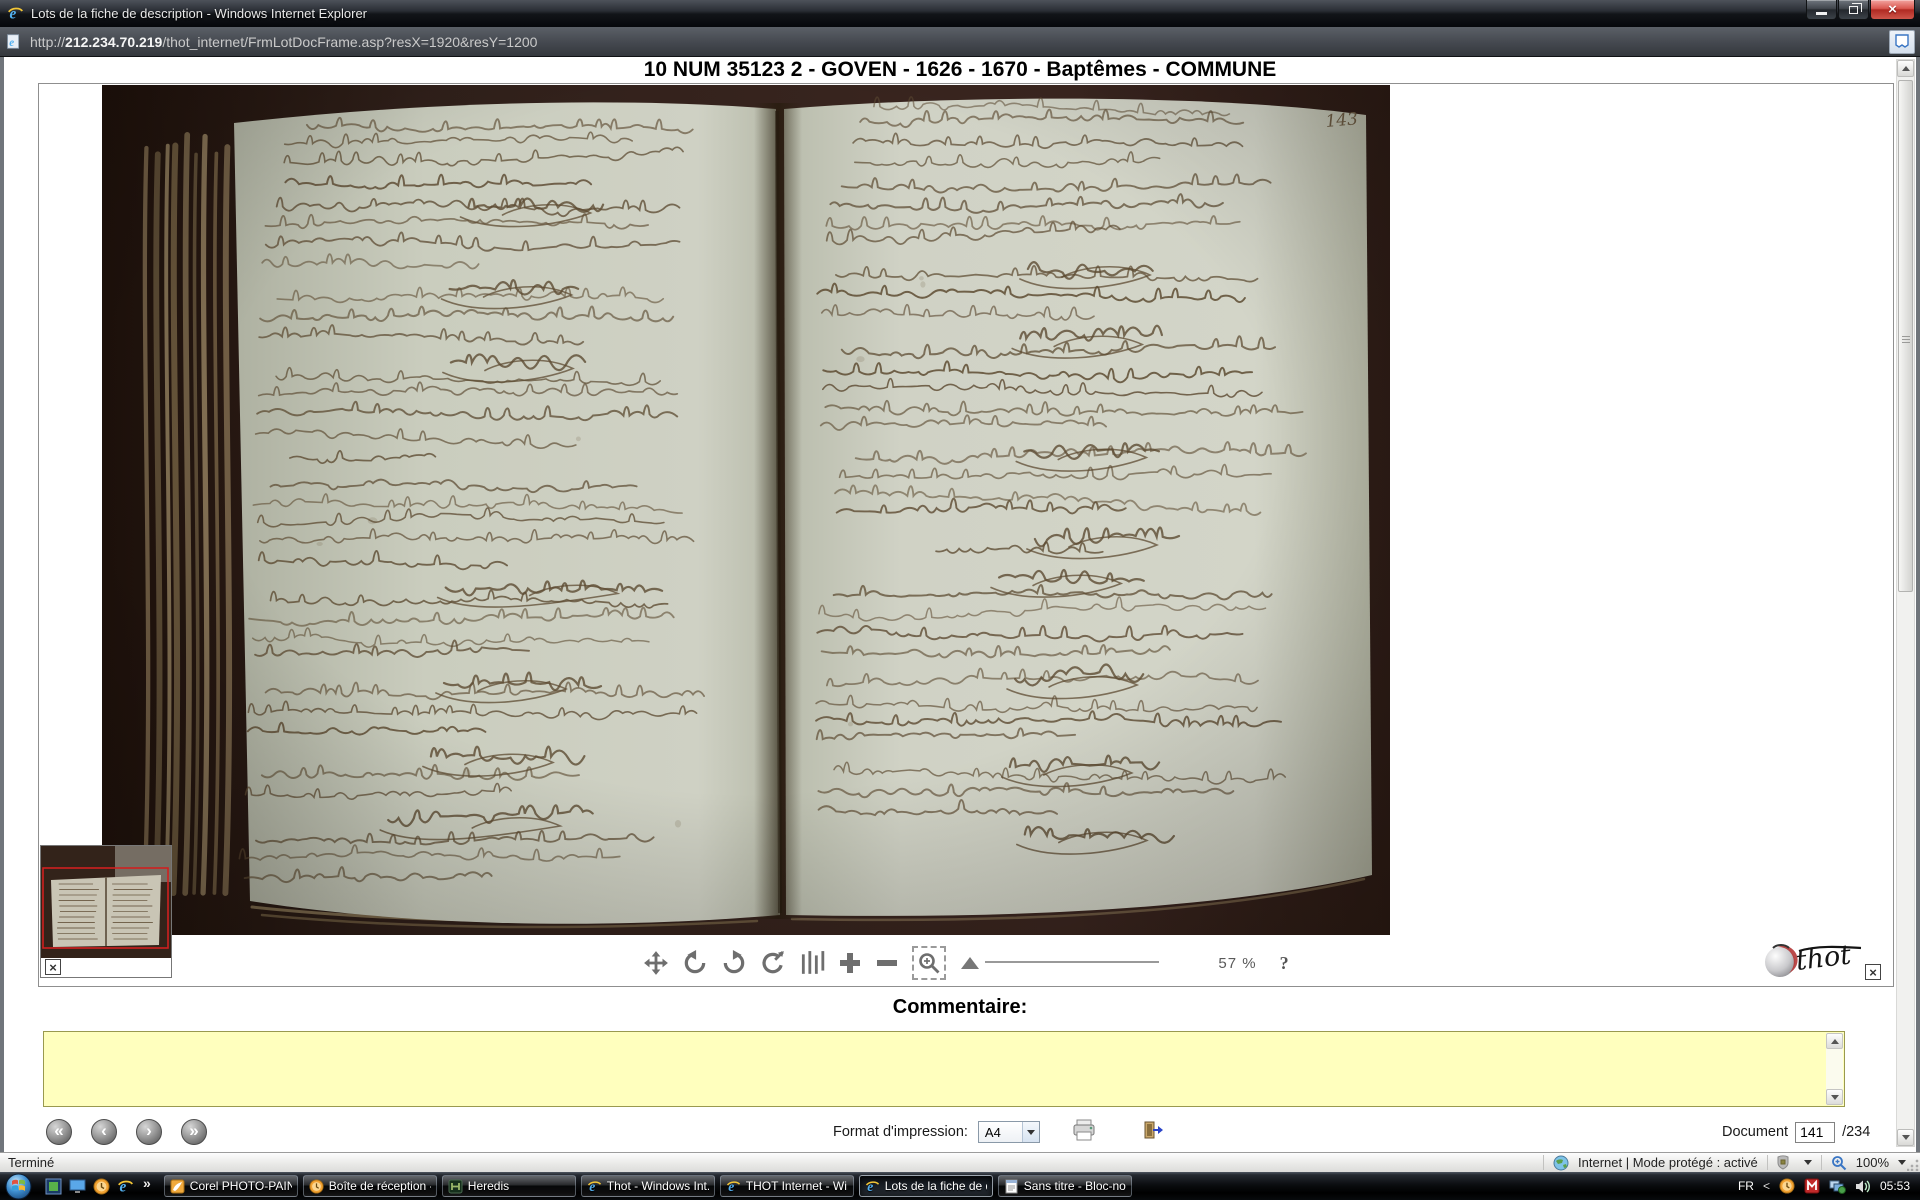 This screenshot has height=1200, width=1920. Describe the element at coordinates (1812, 1186) in the screenshot. I see `mcafee-icon` at that location.